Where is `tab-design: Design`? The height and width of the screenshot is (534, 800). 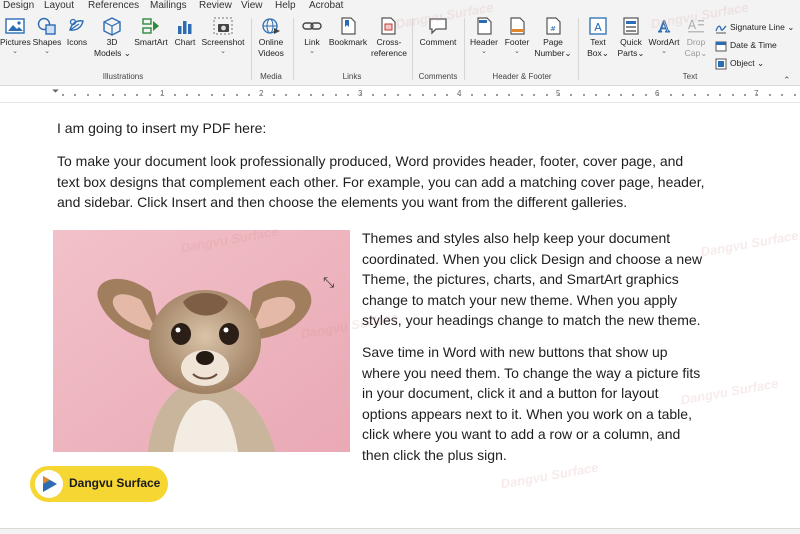
tab-design: Design is located at coordinates (18, 6).